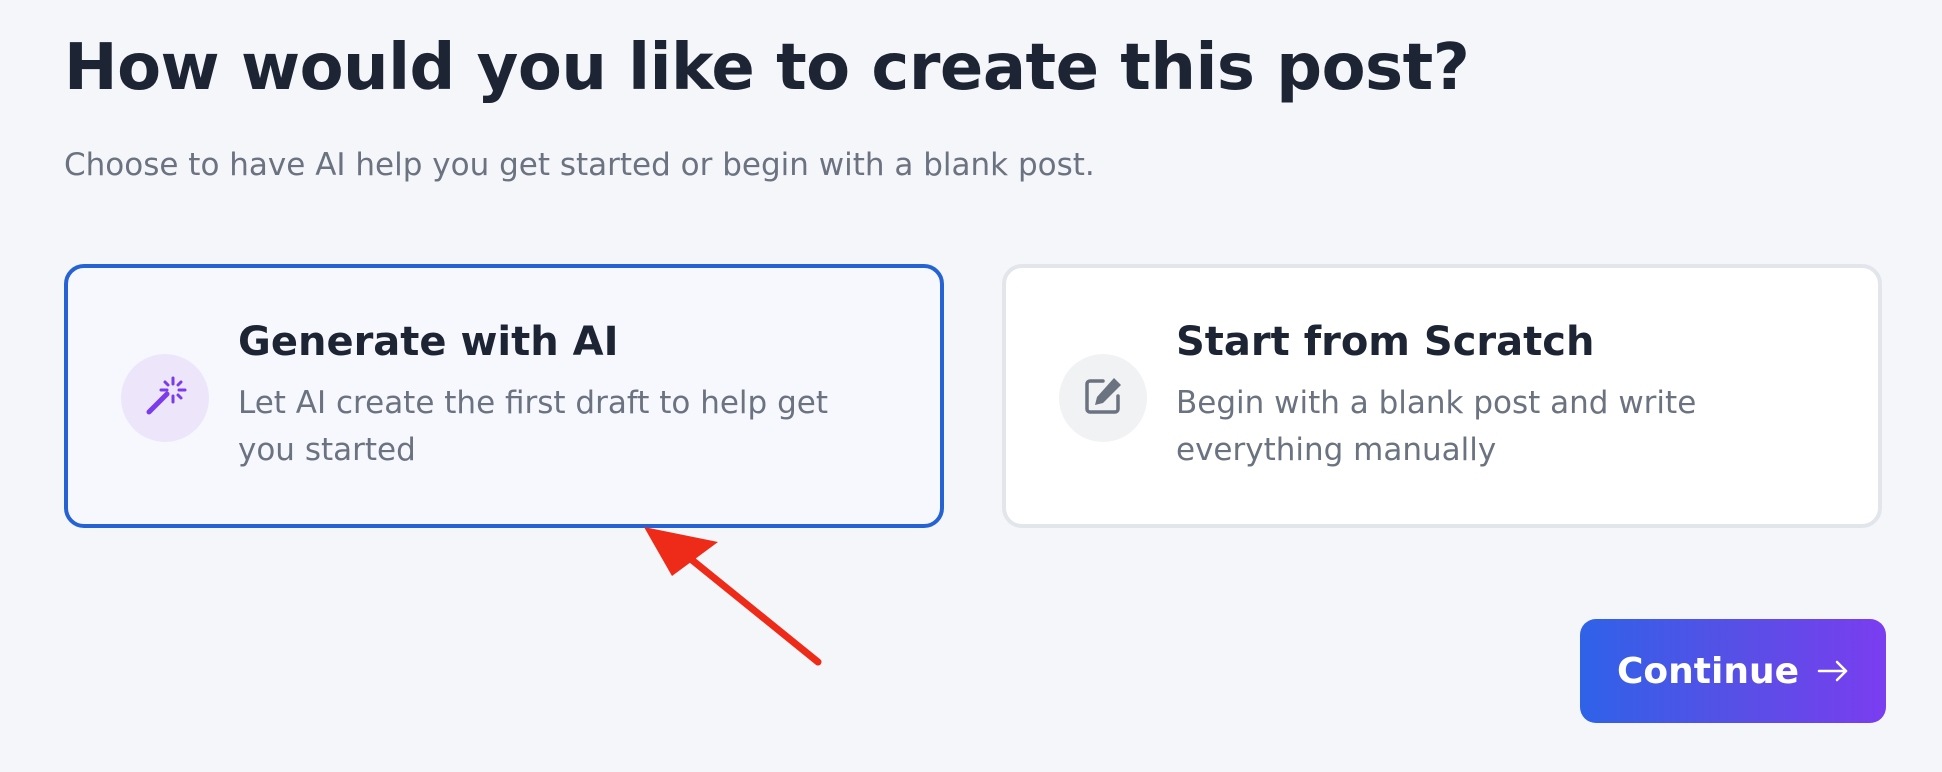 The height and width of the screenshot is (772, 1942). What do you see at coordinates (428, 342) in the screenshot?
I see `option-title: Generate with AI` at bounding box center [428, 342].